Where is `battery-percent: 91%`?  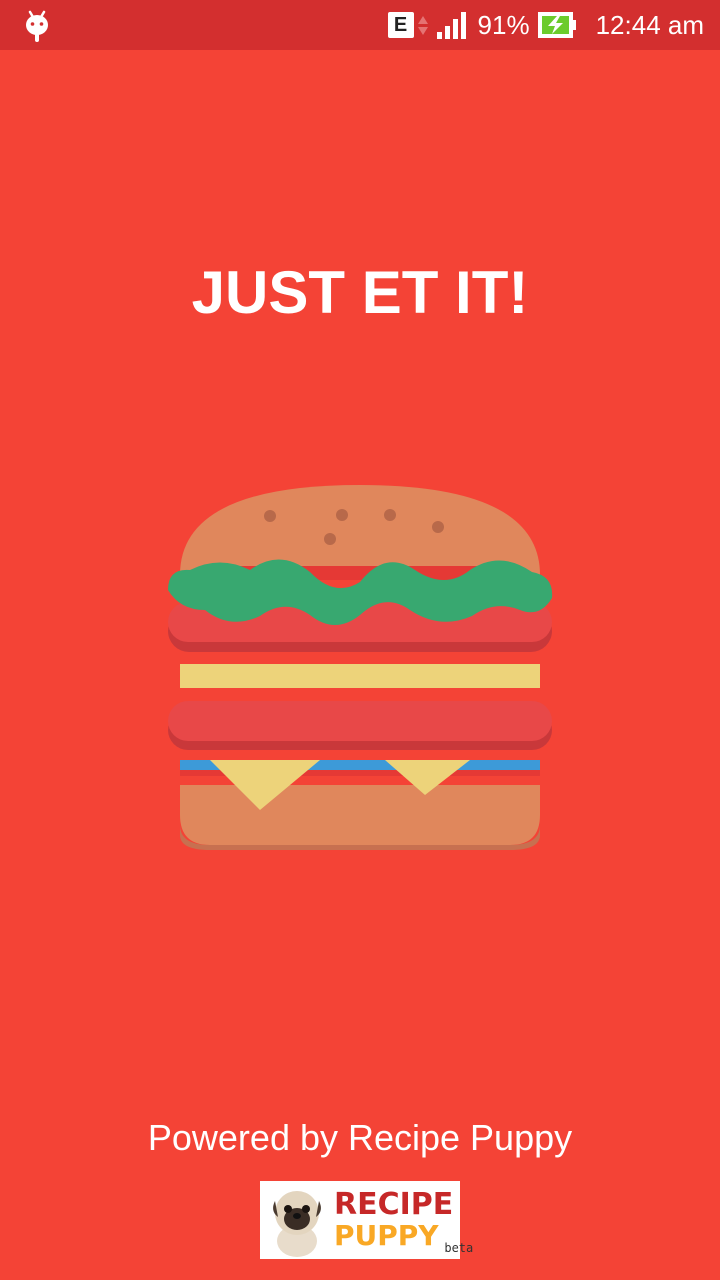 battery-percent: 91% is located at coordinates (503, 24).